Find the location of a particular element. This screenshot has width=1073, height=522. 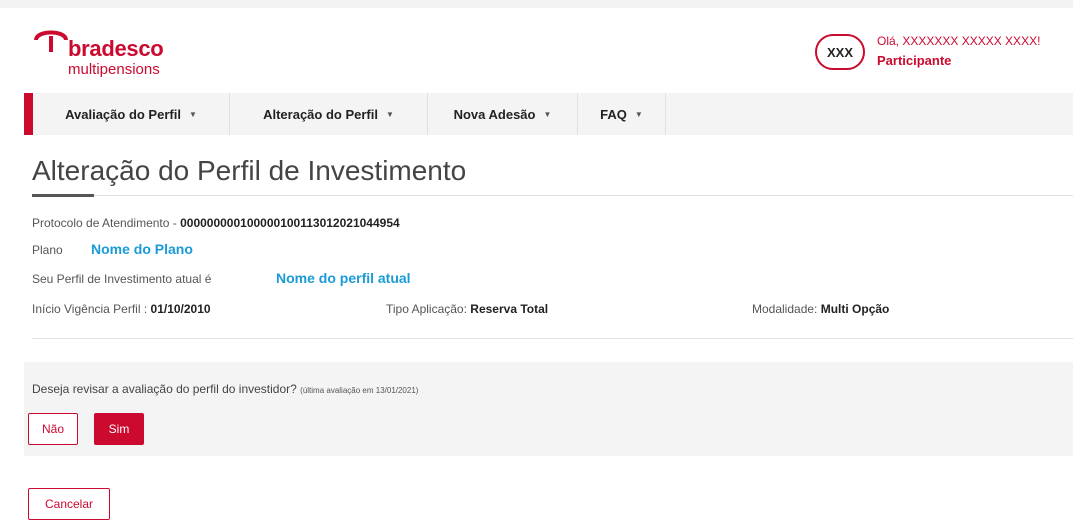

nav-item-label: Avaliação do Perfil is located at coordinates (123, 114).